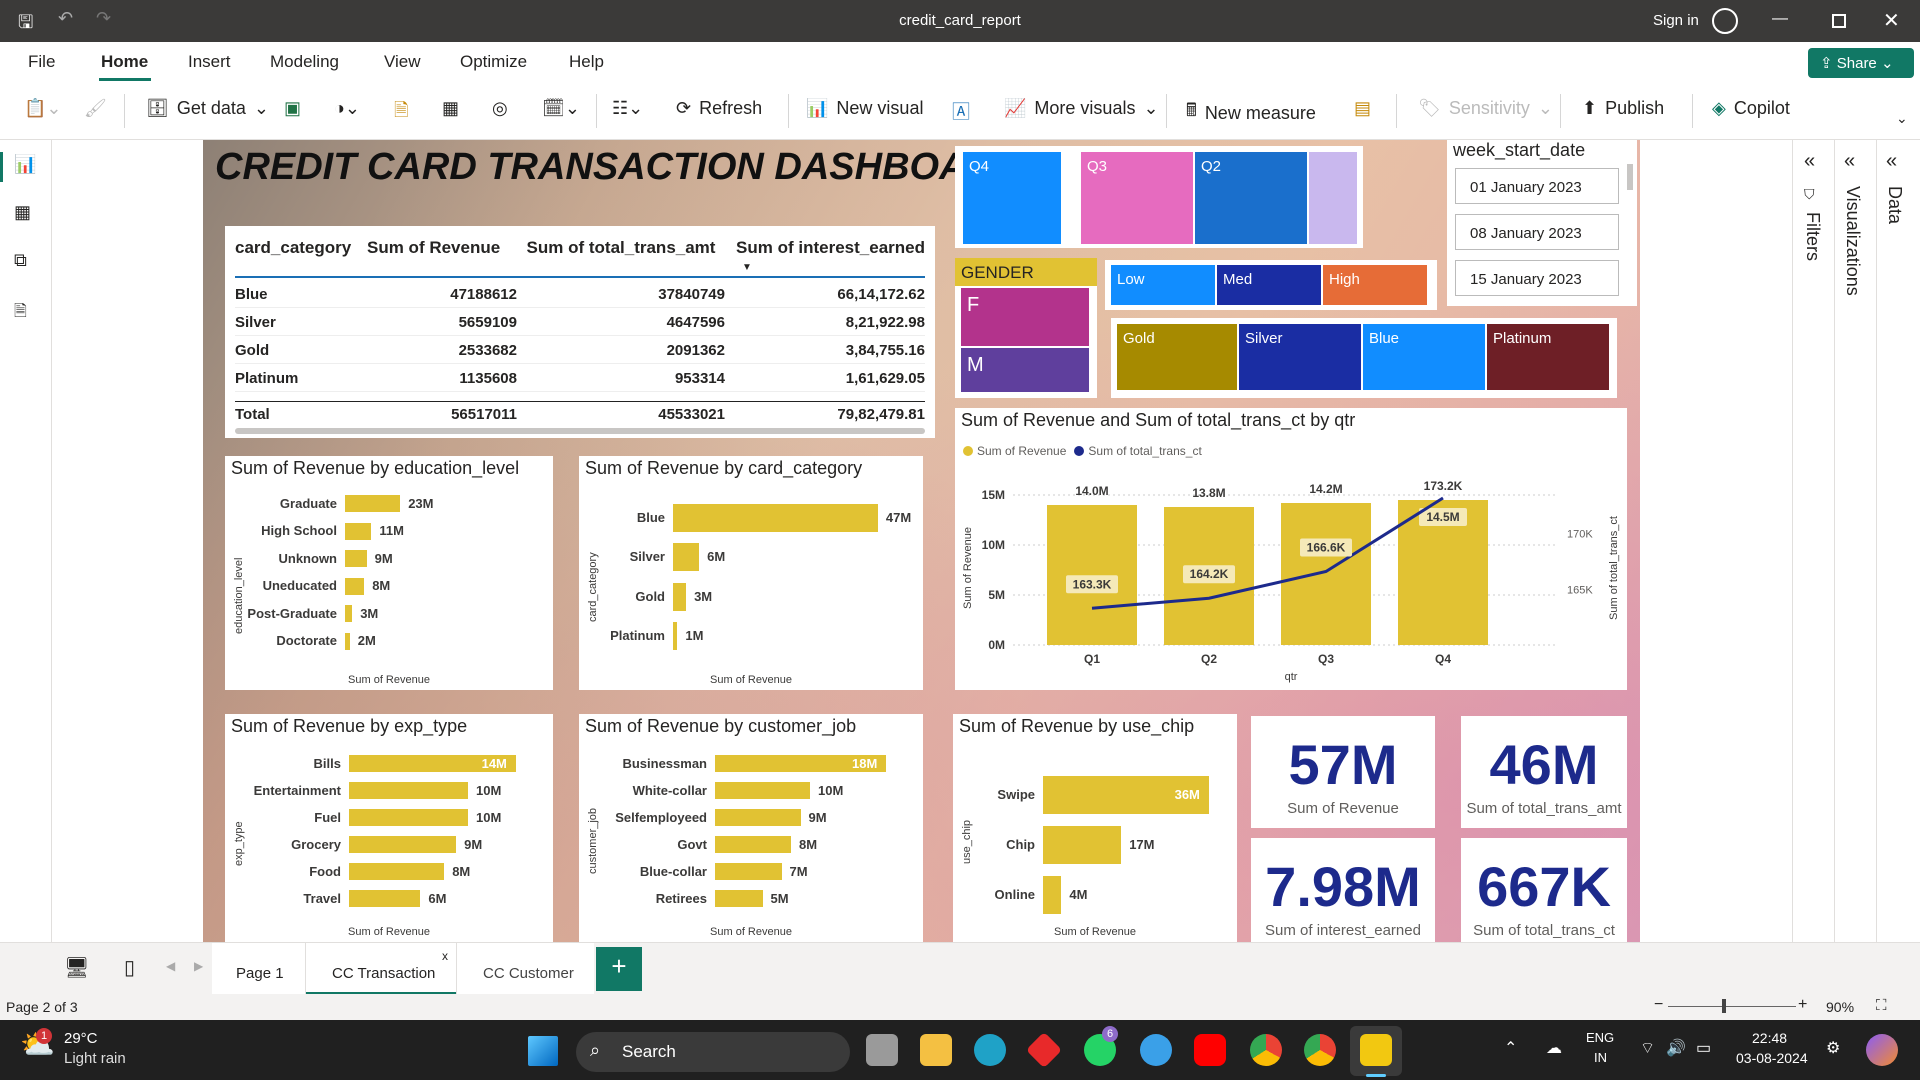 The height and width of the screenshot is (1080, 1920). Describe the element at coordinates (1300, 357) in the screenshot. I see `slicer-tile-silver: Silver` at that location.